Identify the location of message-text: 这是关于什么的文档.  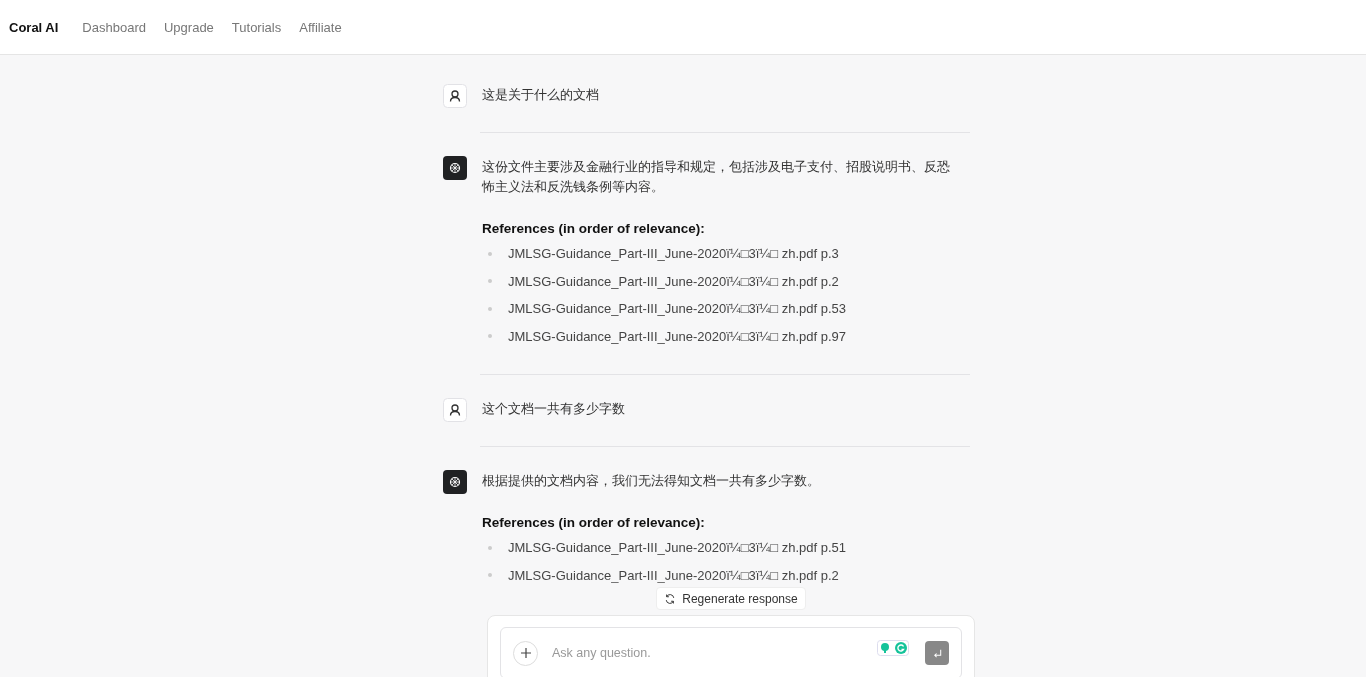
(541, 95).